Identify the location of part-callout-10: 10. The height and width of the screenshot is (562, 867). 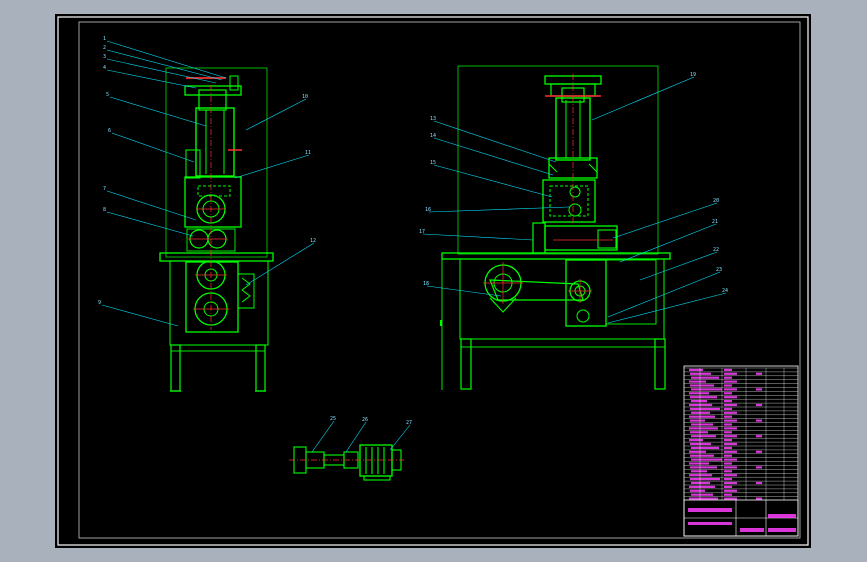
(305, 97).